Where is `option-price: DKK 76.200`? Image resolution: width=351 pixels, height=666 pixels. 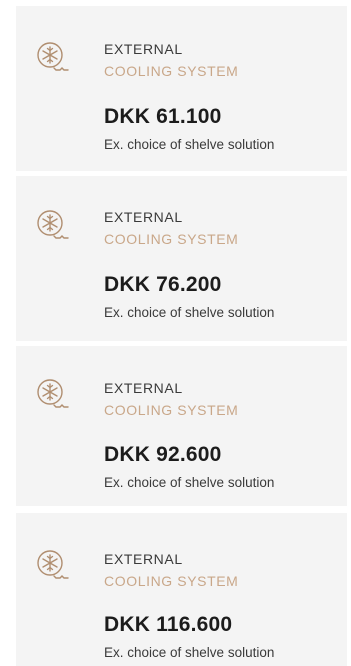
option-price: DKK 76.200 is located at coordinates (163, 284).